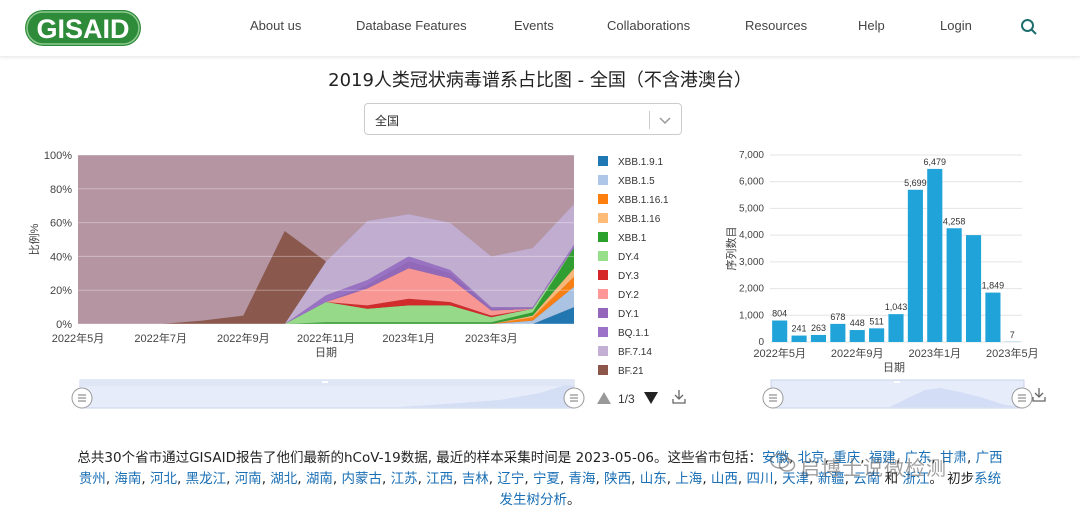  What do you see at coordinates (411, 25) in the screenshot?
I see `nav-database-features: Database Features` at bounding box center [411, 25].